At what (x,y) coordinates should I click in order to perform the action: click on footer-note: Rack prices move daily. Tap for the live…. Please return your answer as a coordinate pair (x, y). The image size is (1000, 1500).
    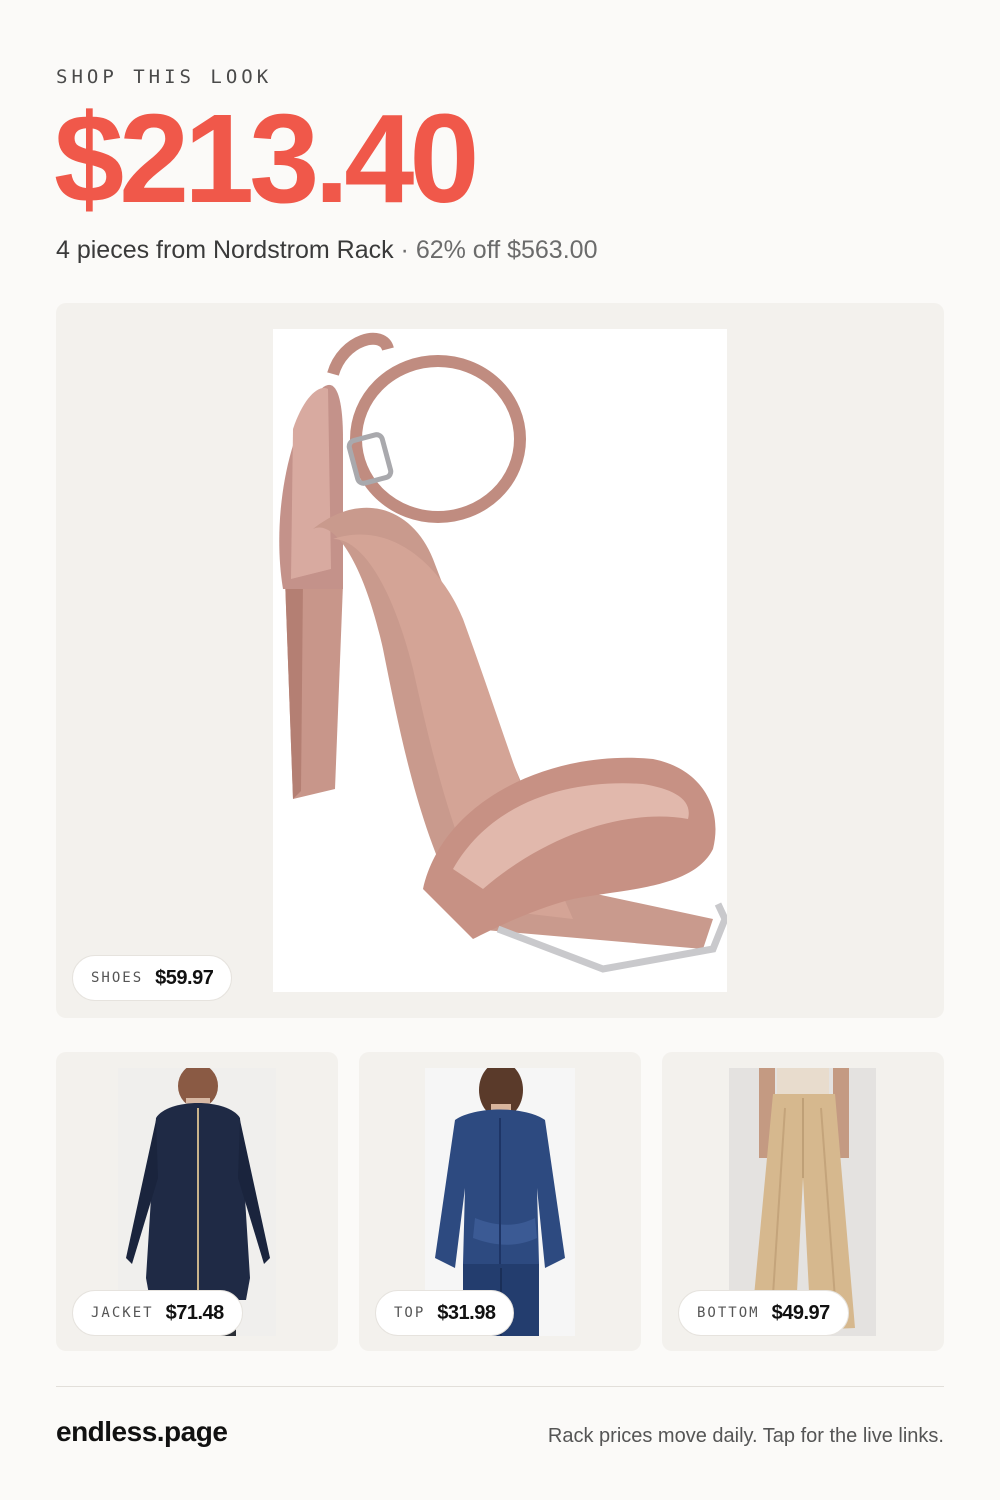
    Looking at the image, I should click on (745, 1436).